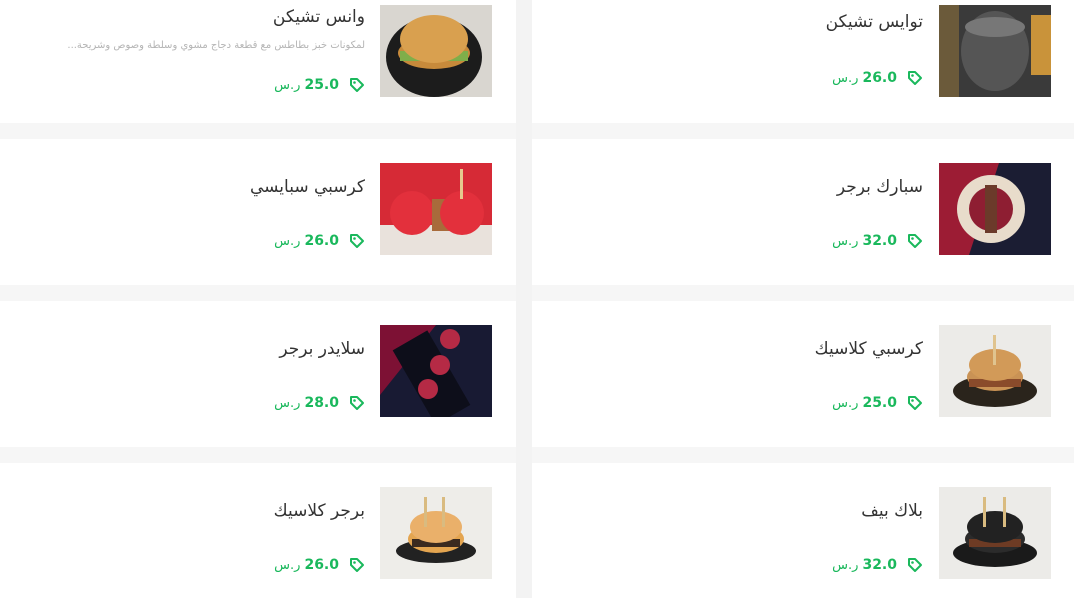  I want to click on menu-item-card: كرسبي سبايسي ر.س 26.0, so click(258, 212).